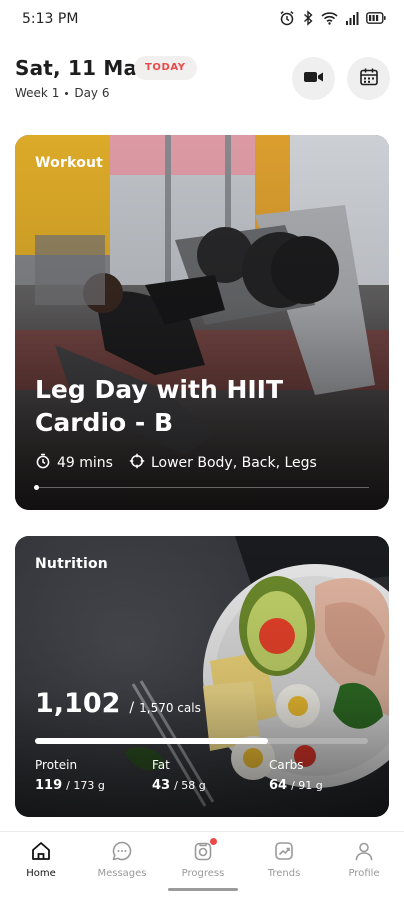 The width and height of the screenshot is (404, 900). What do you see at coordinates (204, 851) in the screenshot?
I see `progress-camera-icon` at bounding box center [204, 851].